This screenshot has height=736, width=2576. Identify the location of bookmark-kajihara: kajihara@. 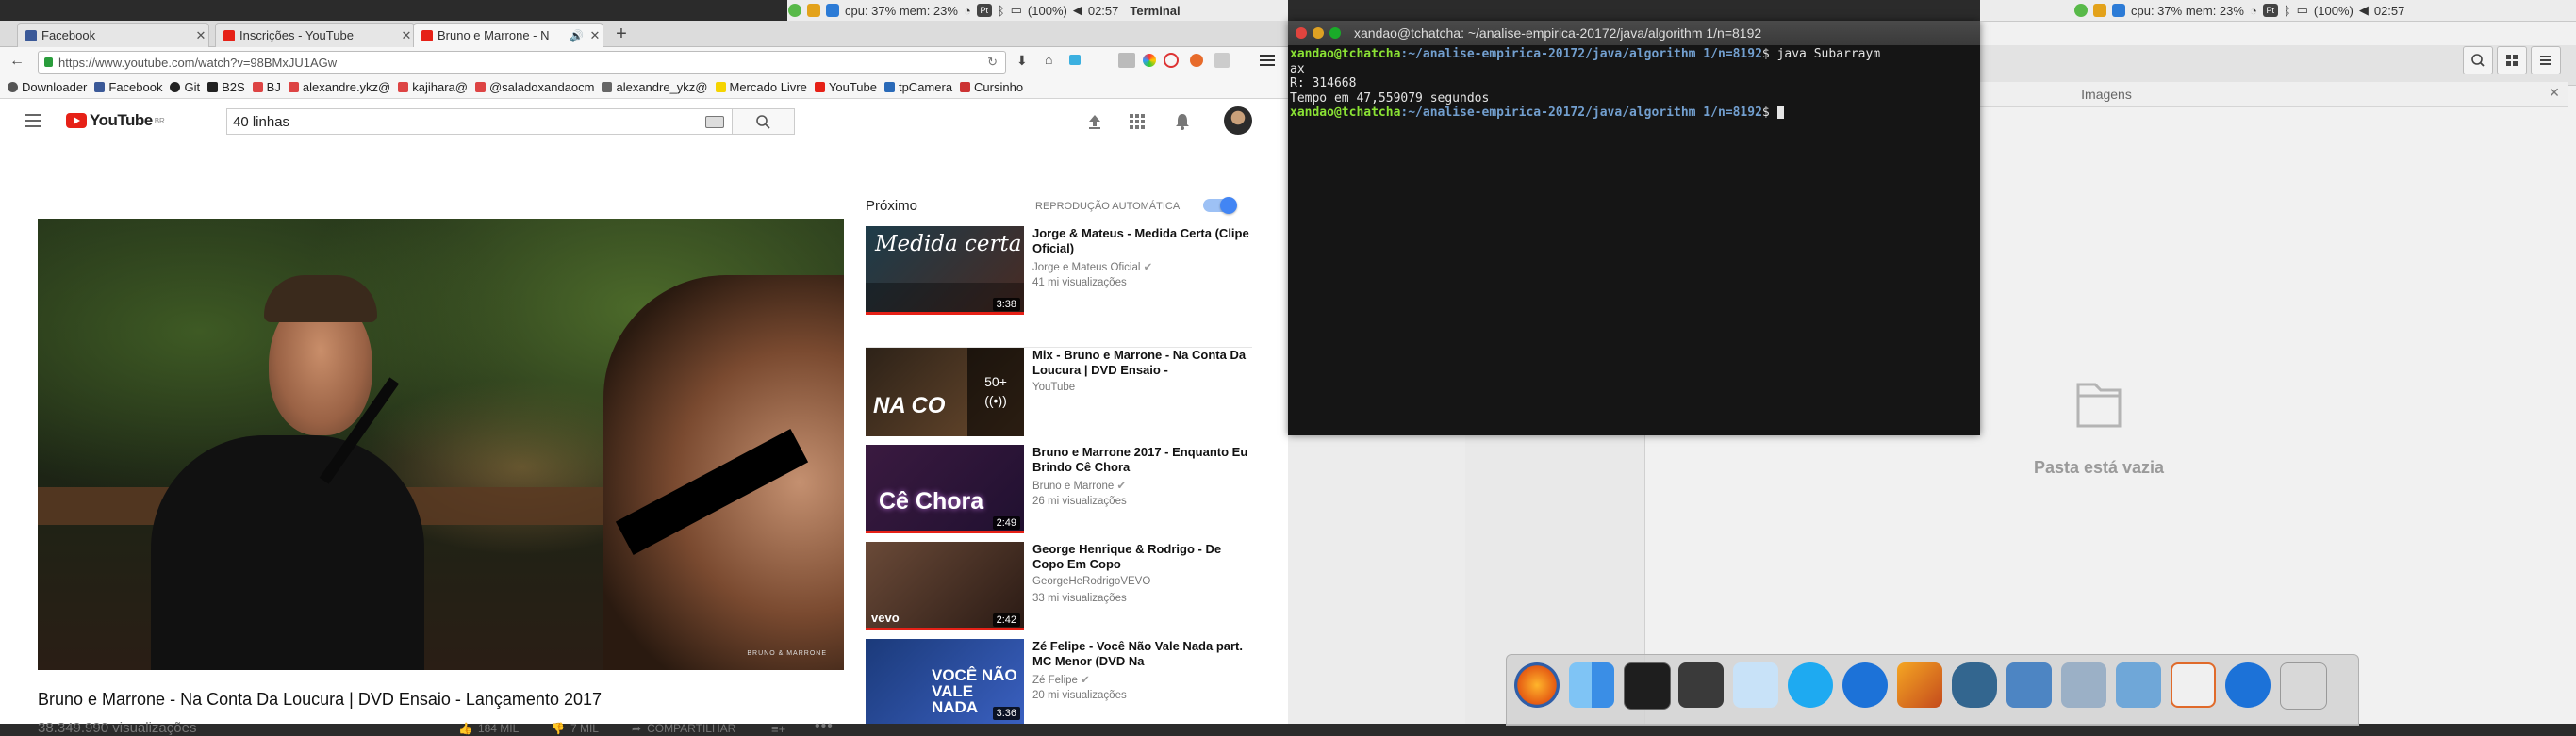
(433, 87).